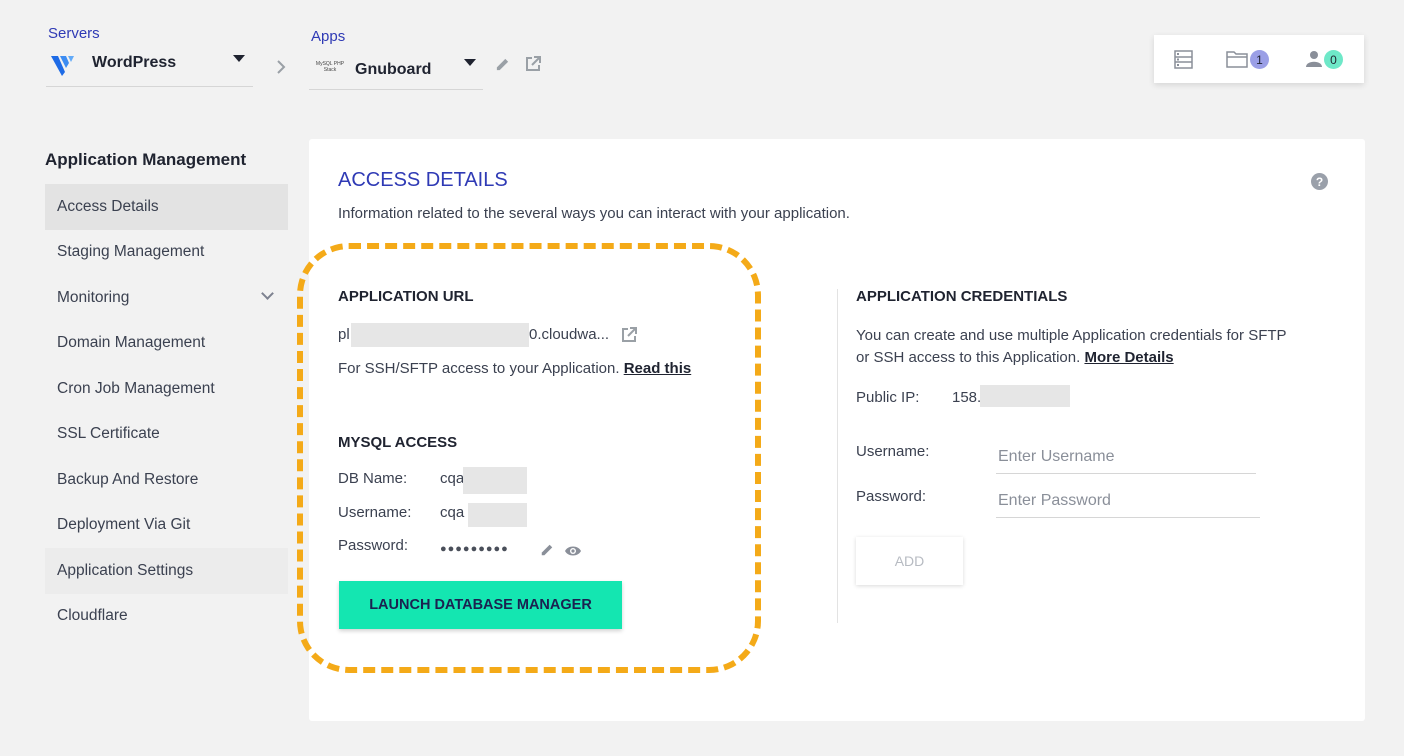 This screenshot has width=1404, height=756. I want to click on sidebar-item-access-details: Access Details, so click(166, 207).